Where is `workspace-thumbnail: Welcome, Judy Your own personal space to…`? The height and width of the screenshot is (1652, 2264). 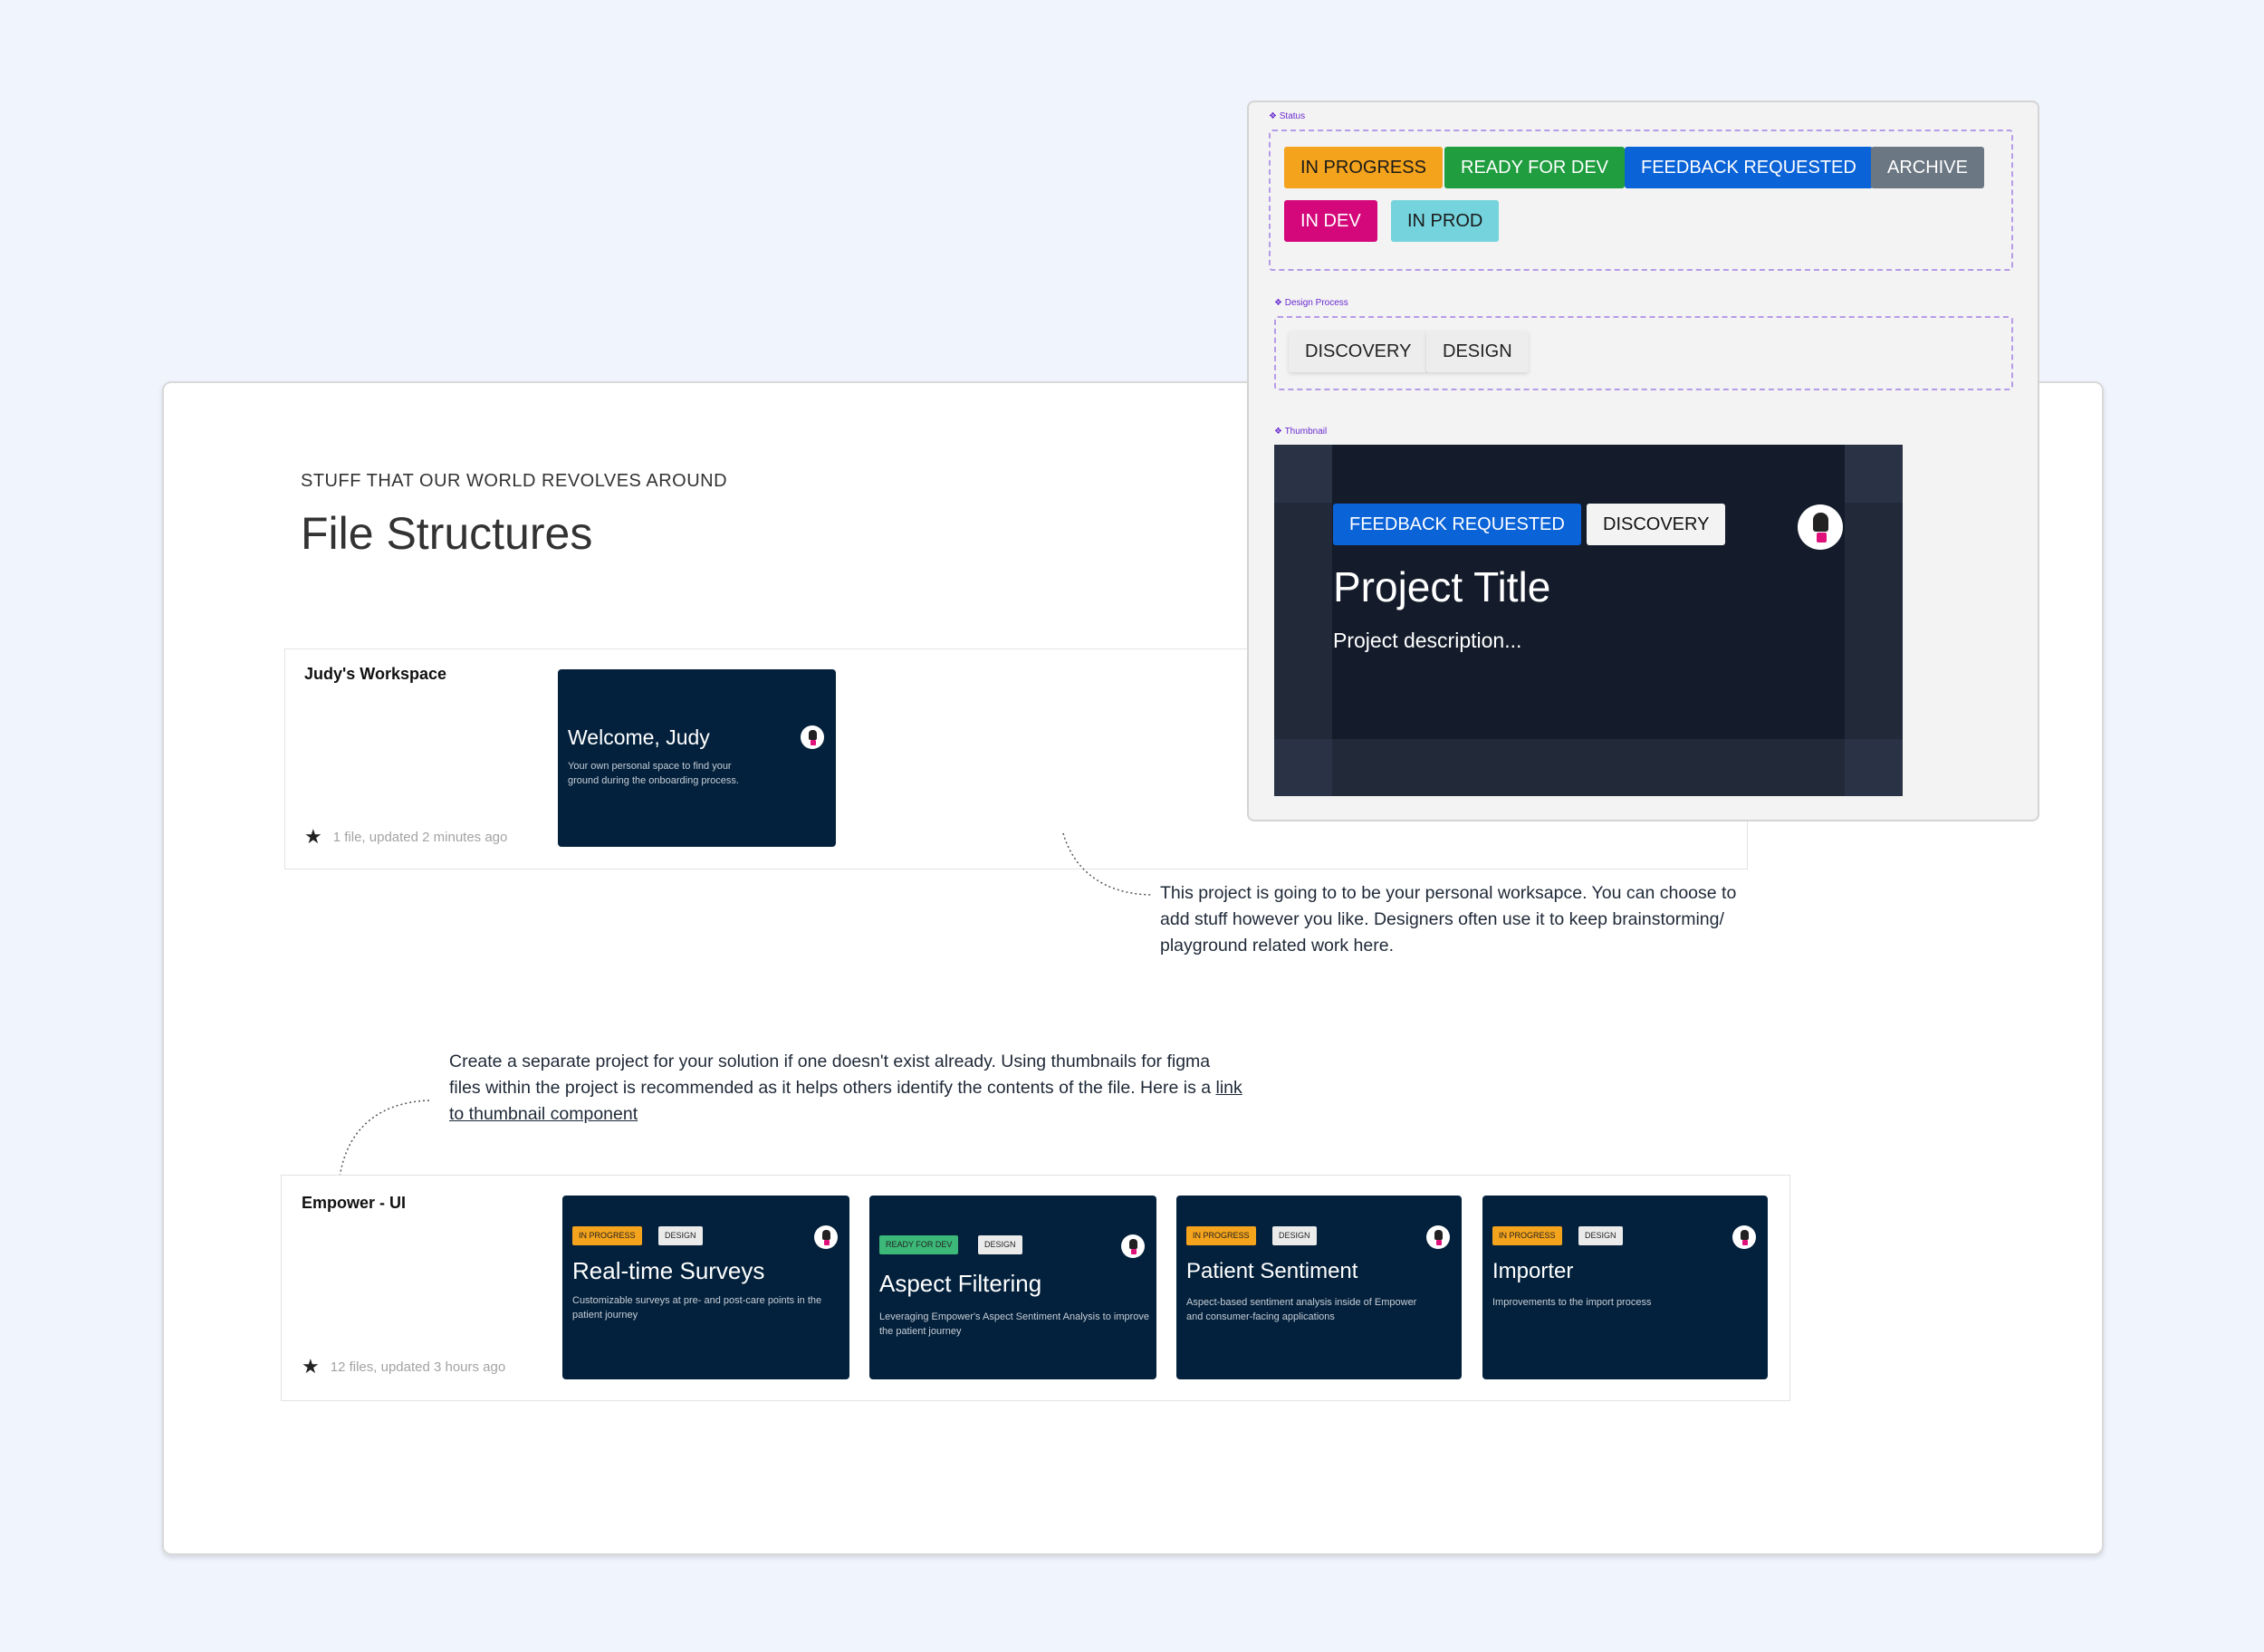 workspace-thumbnail: Welcome, Judy Your own personal space to… is located at coordinates (697, 758).